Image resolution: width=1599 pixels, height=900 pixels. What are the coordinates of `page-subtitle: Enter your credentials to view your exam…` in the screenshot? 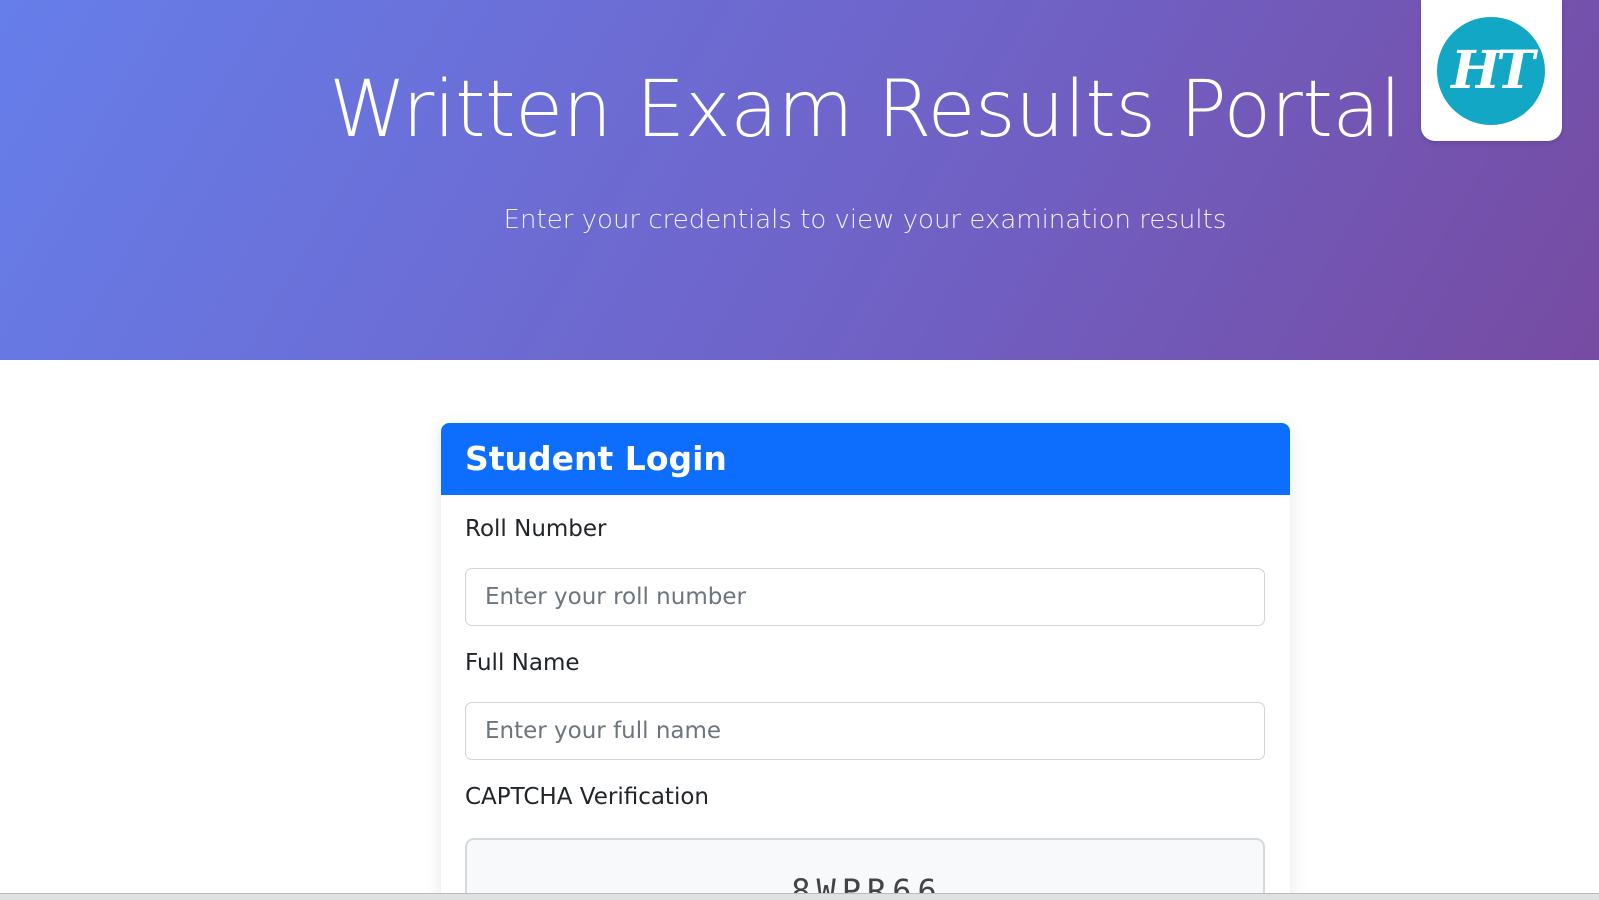 It's located at (865, 220).